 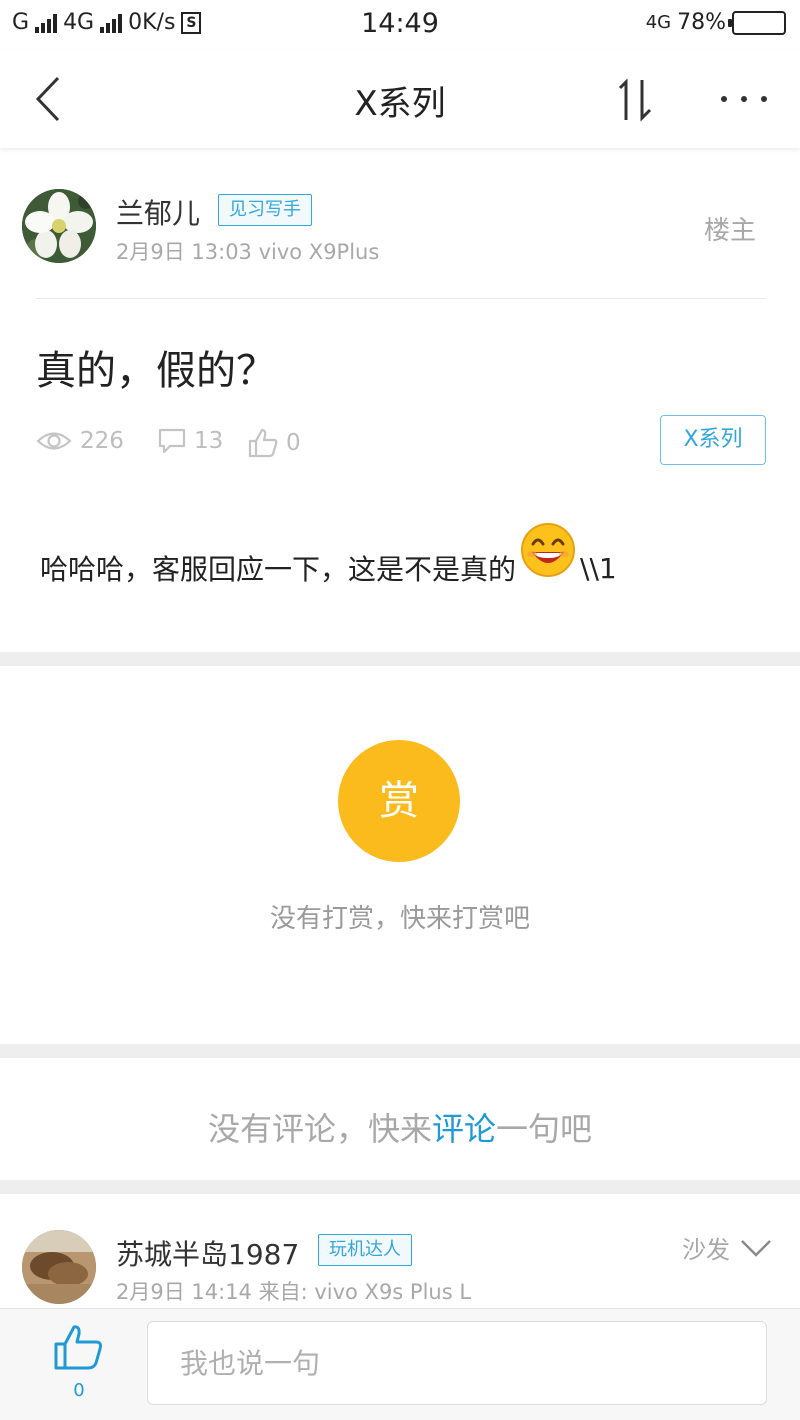 I want to click on back-button, so click(x=50, y=99).